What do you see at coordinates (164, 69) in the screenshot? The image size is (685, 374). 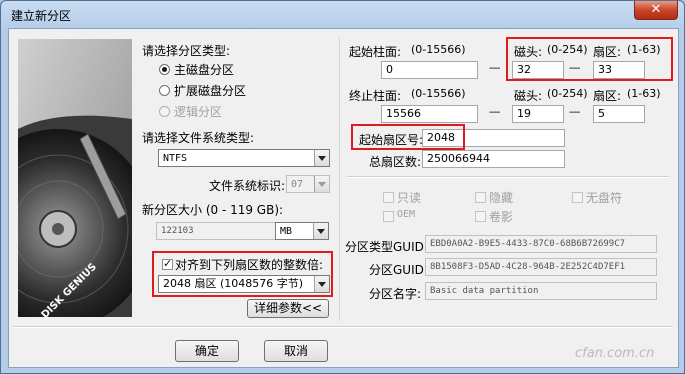 I see `primary-partition-radio` at bounding box center [164, 69].